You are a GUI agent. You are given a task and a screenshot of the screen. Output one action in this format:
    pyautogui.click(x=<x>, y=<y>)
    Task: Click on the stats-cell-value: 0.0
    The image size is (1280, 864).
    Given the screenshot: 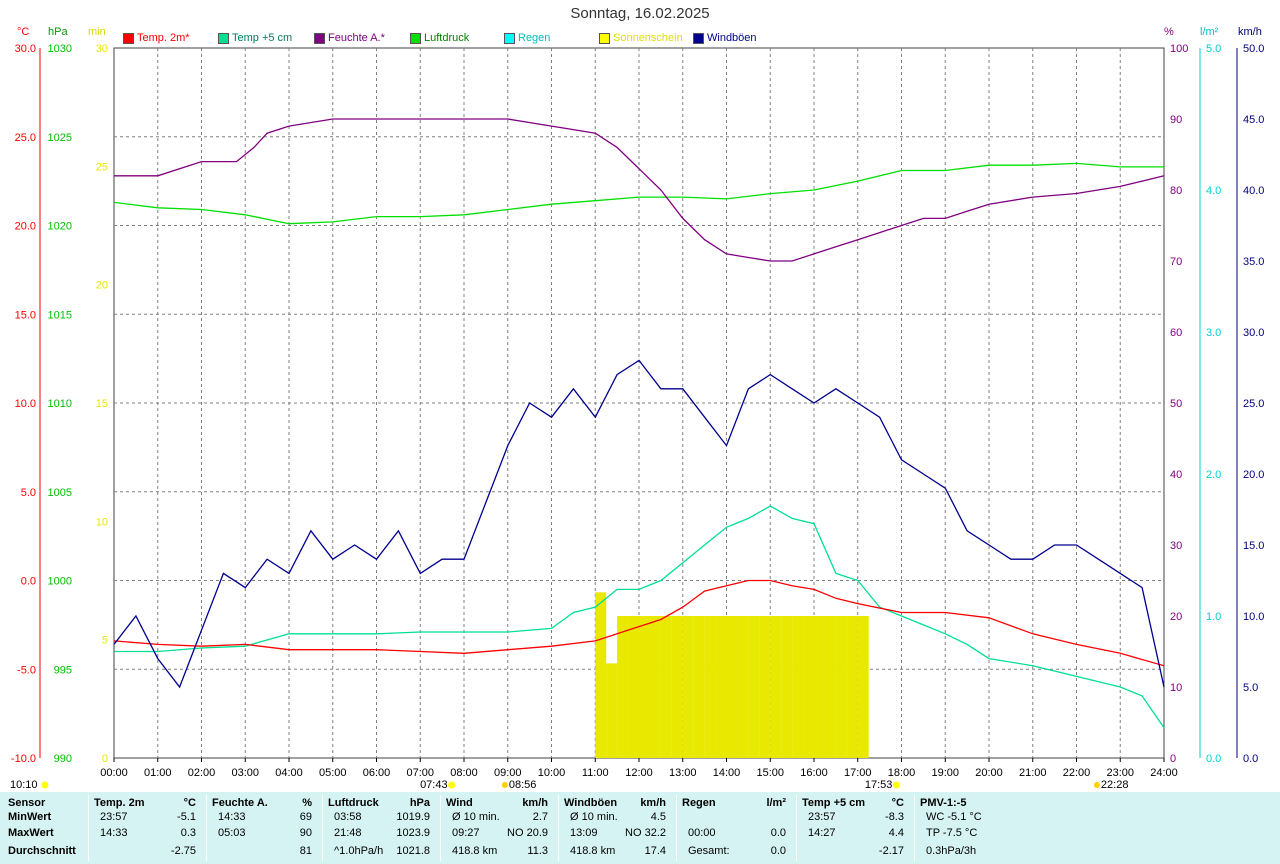 What is the action you would take?
    pyautogui.click(x=778, y=833)
    